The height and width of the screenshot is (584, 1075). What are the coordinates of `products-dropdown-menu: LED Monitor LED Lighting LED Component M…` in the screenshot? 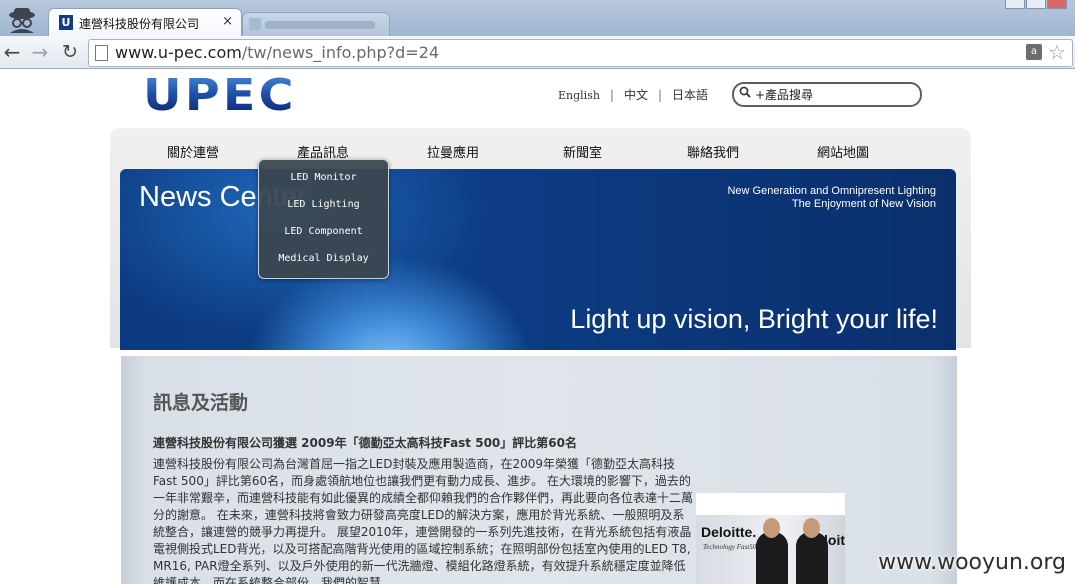 It's located at (323, 219).